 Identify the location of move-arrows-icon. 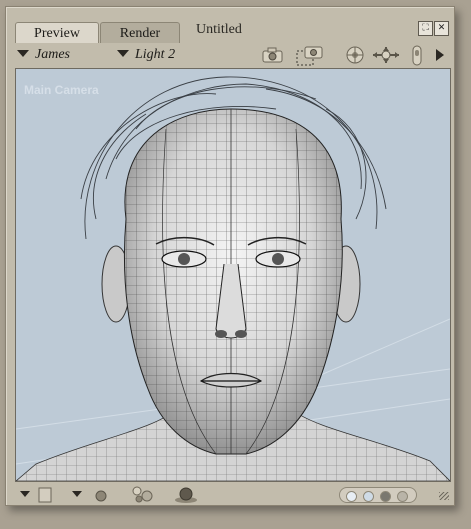
(386, 55).